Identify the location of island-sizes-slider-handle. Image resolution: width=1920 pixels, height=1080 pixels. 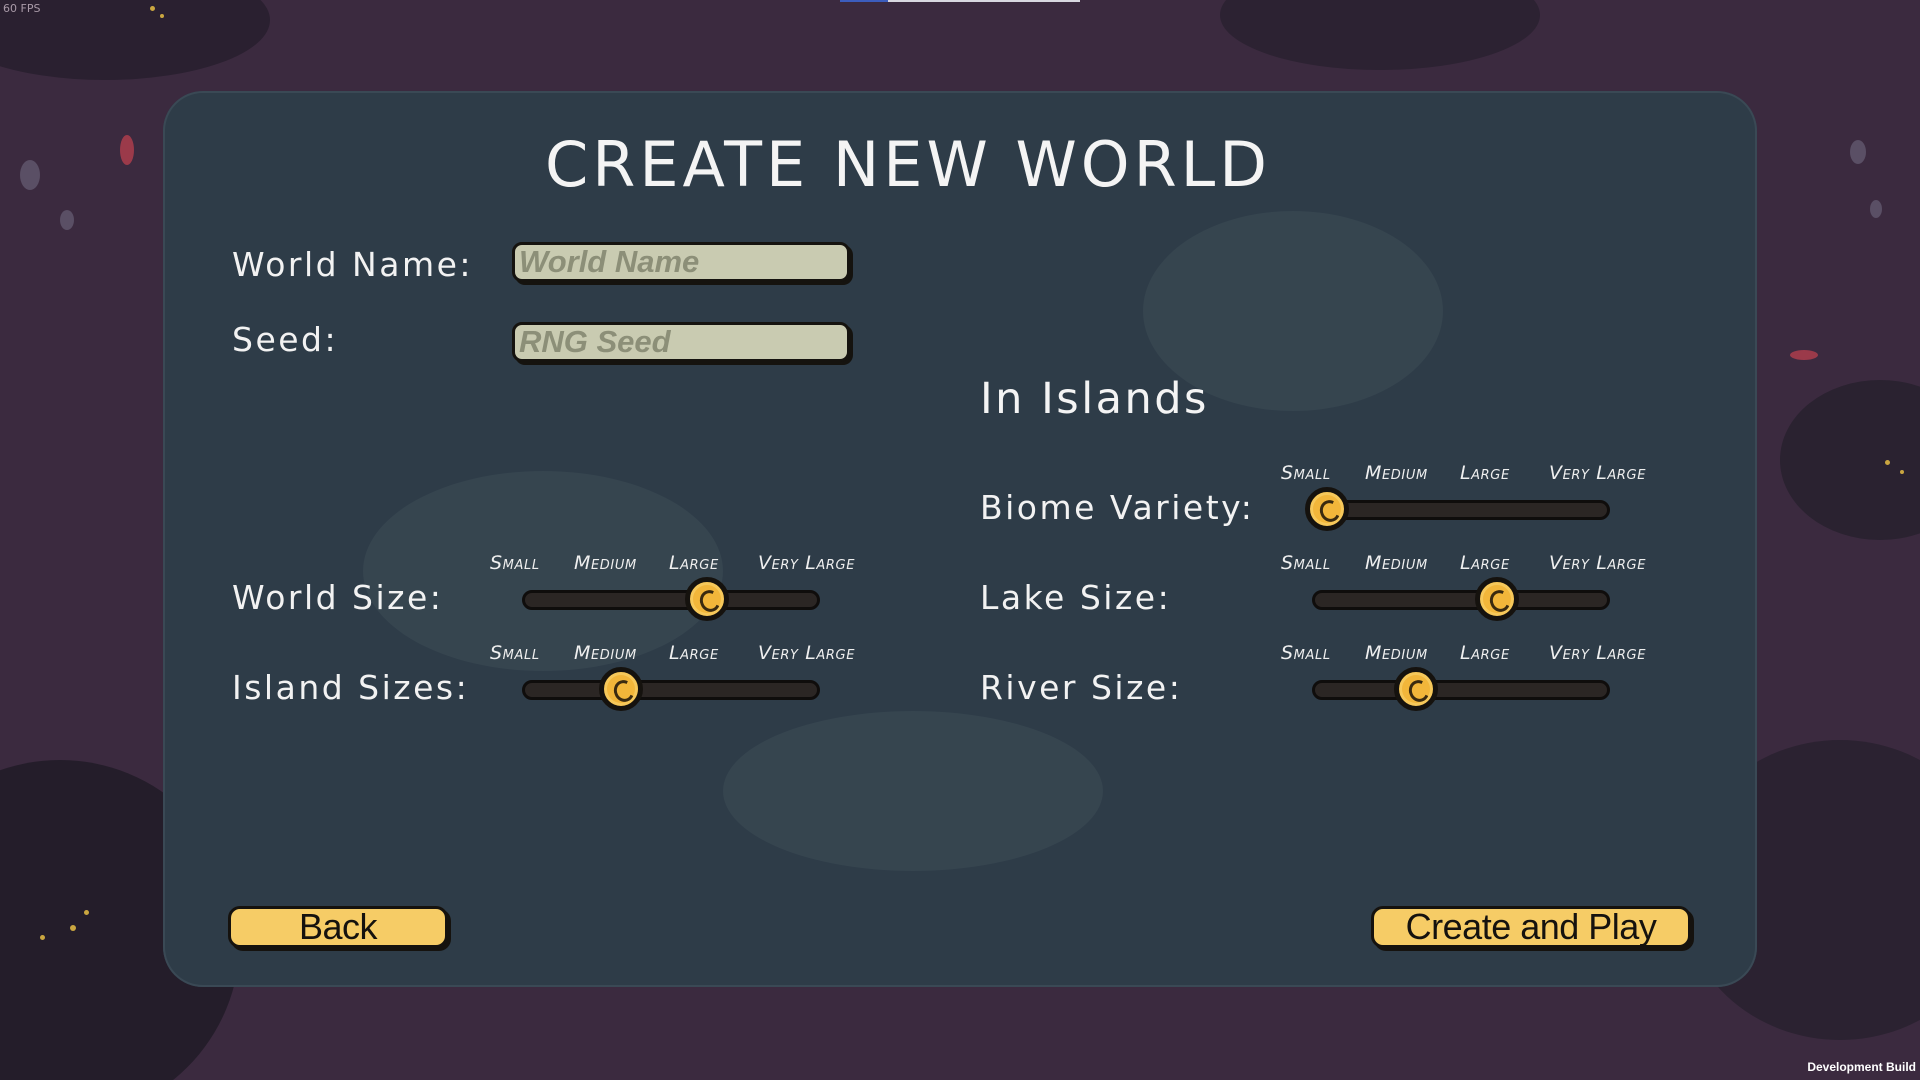
(621, 689).